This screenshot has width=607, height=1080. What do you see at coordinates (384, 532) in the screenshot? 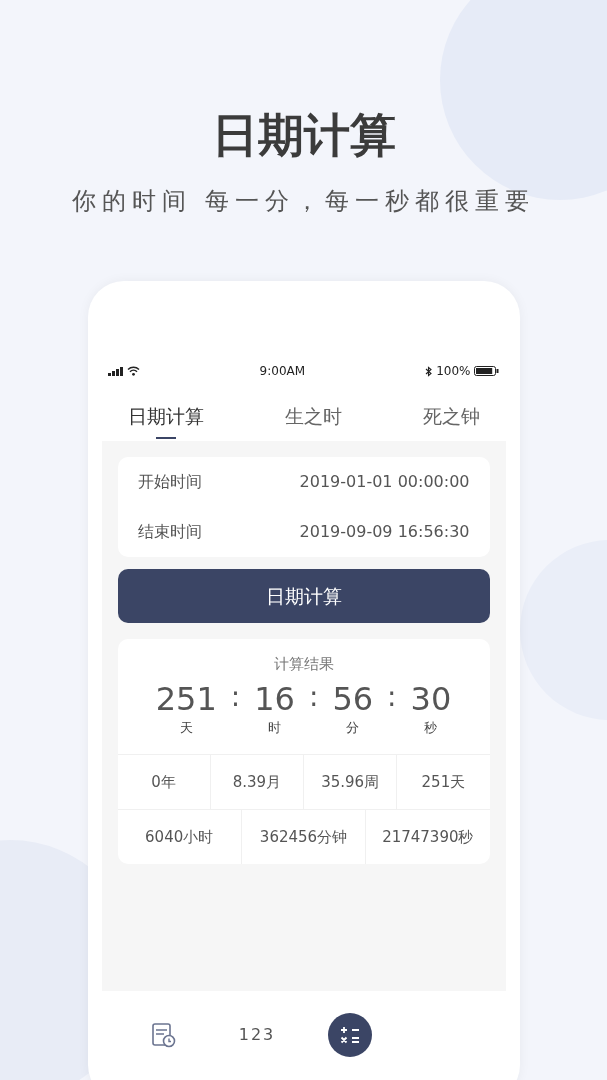
I see `date-value: 2019-09-09 16:56:30` at bounding box center [384, 532].